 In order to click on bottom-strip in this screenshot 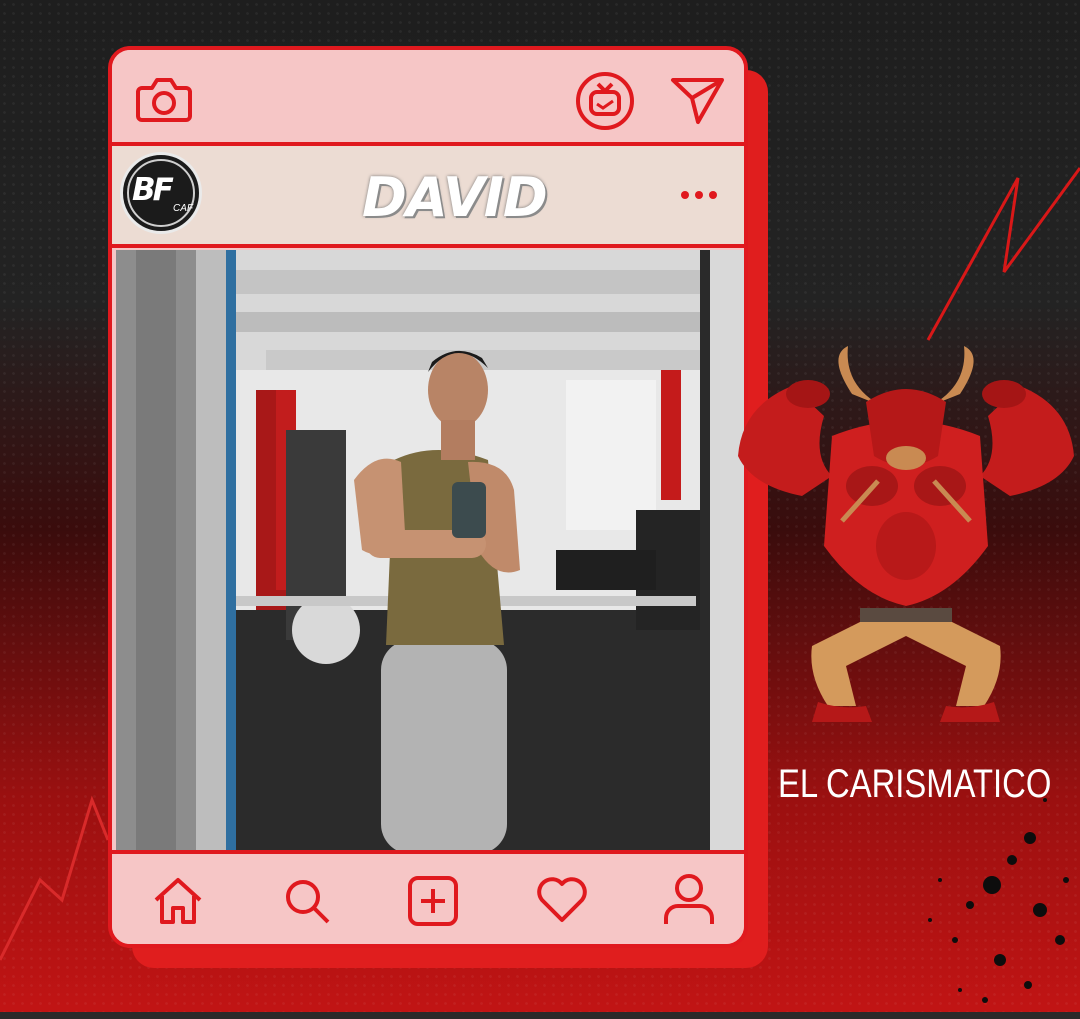, I will do `click(540, 1015)`.